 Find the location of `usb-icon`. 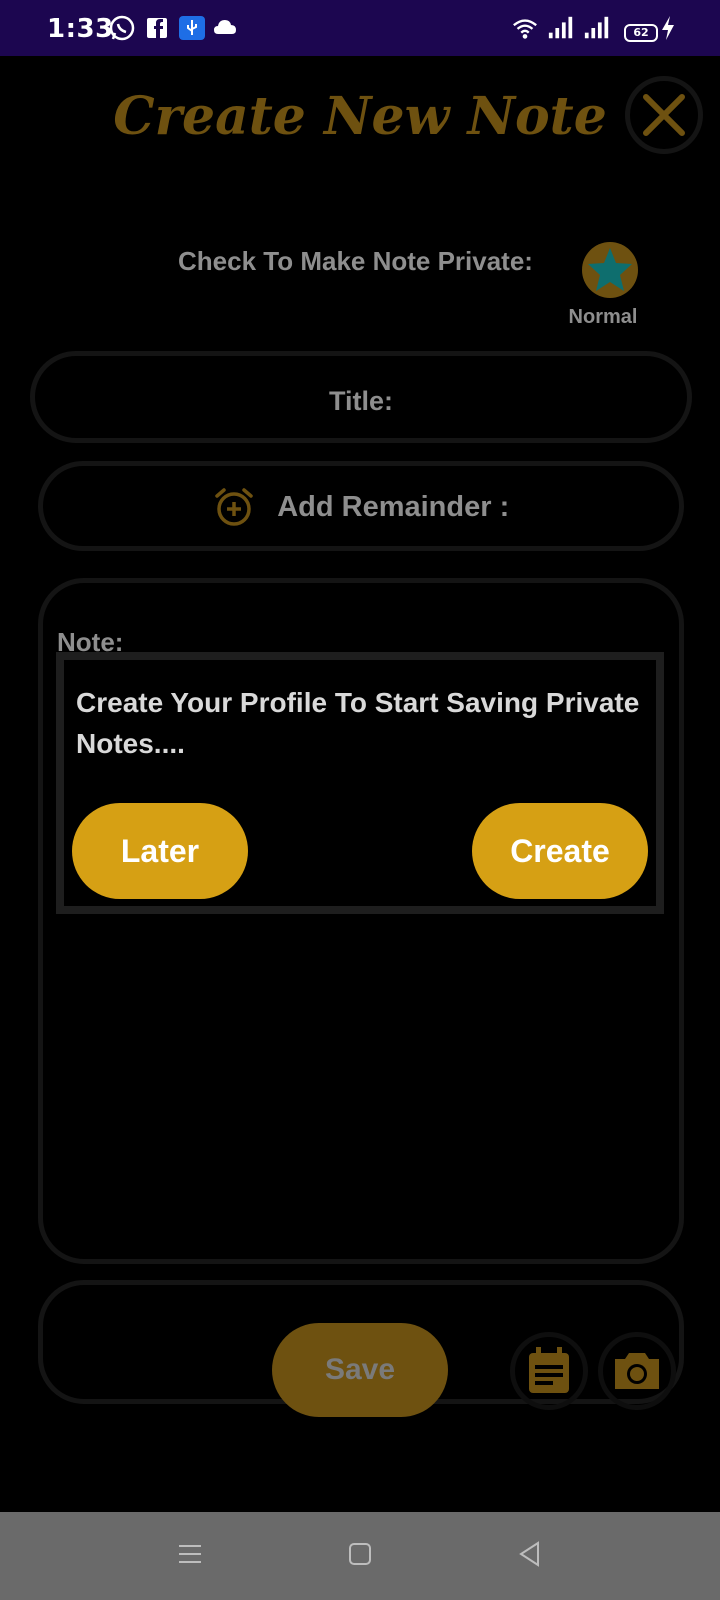

usb-icon is located at coordinates (192, 28).